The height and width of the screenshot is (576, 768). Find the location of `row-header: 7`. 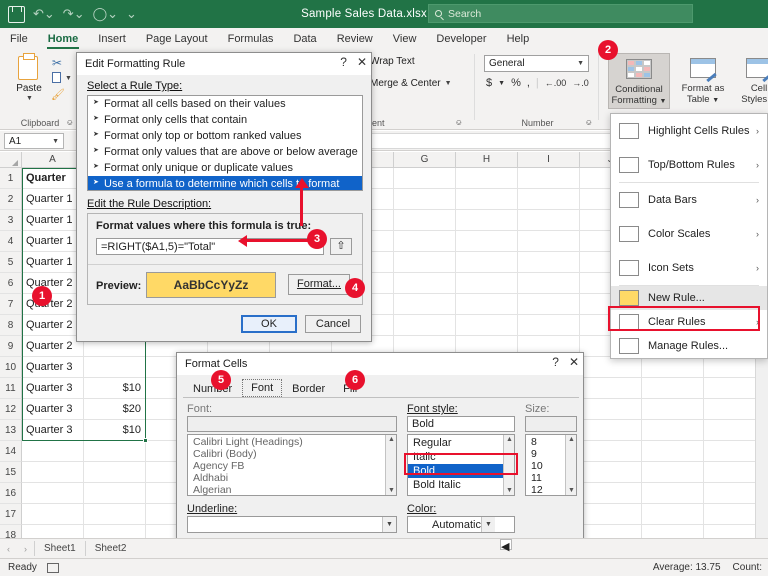

row-header: 7 is located at coordinates (11, 304).